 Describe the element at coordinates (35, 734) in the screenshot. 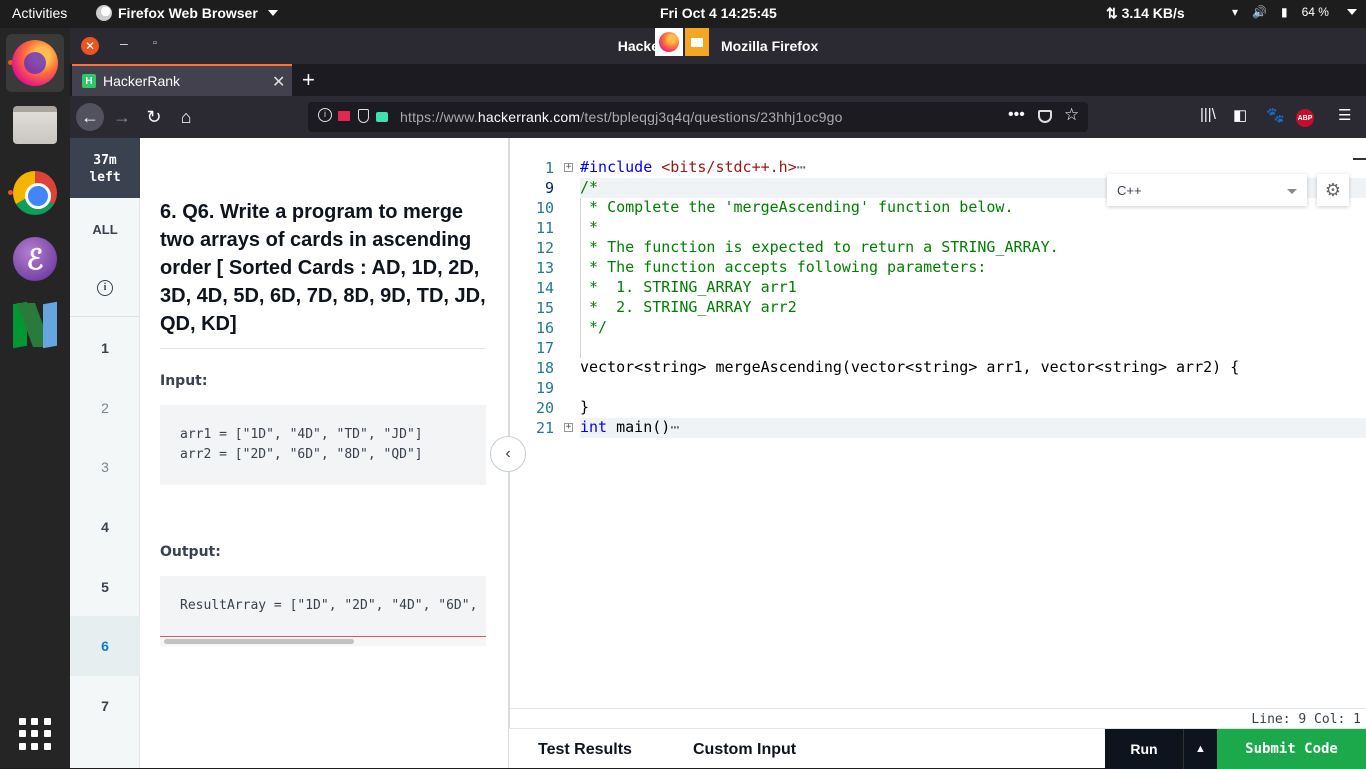

I see `show-applications-icon` at that location.